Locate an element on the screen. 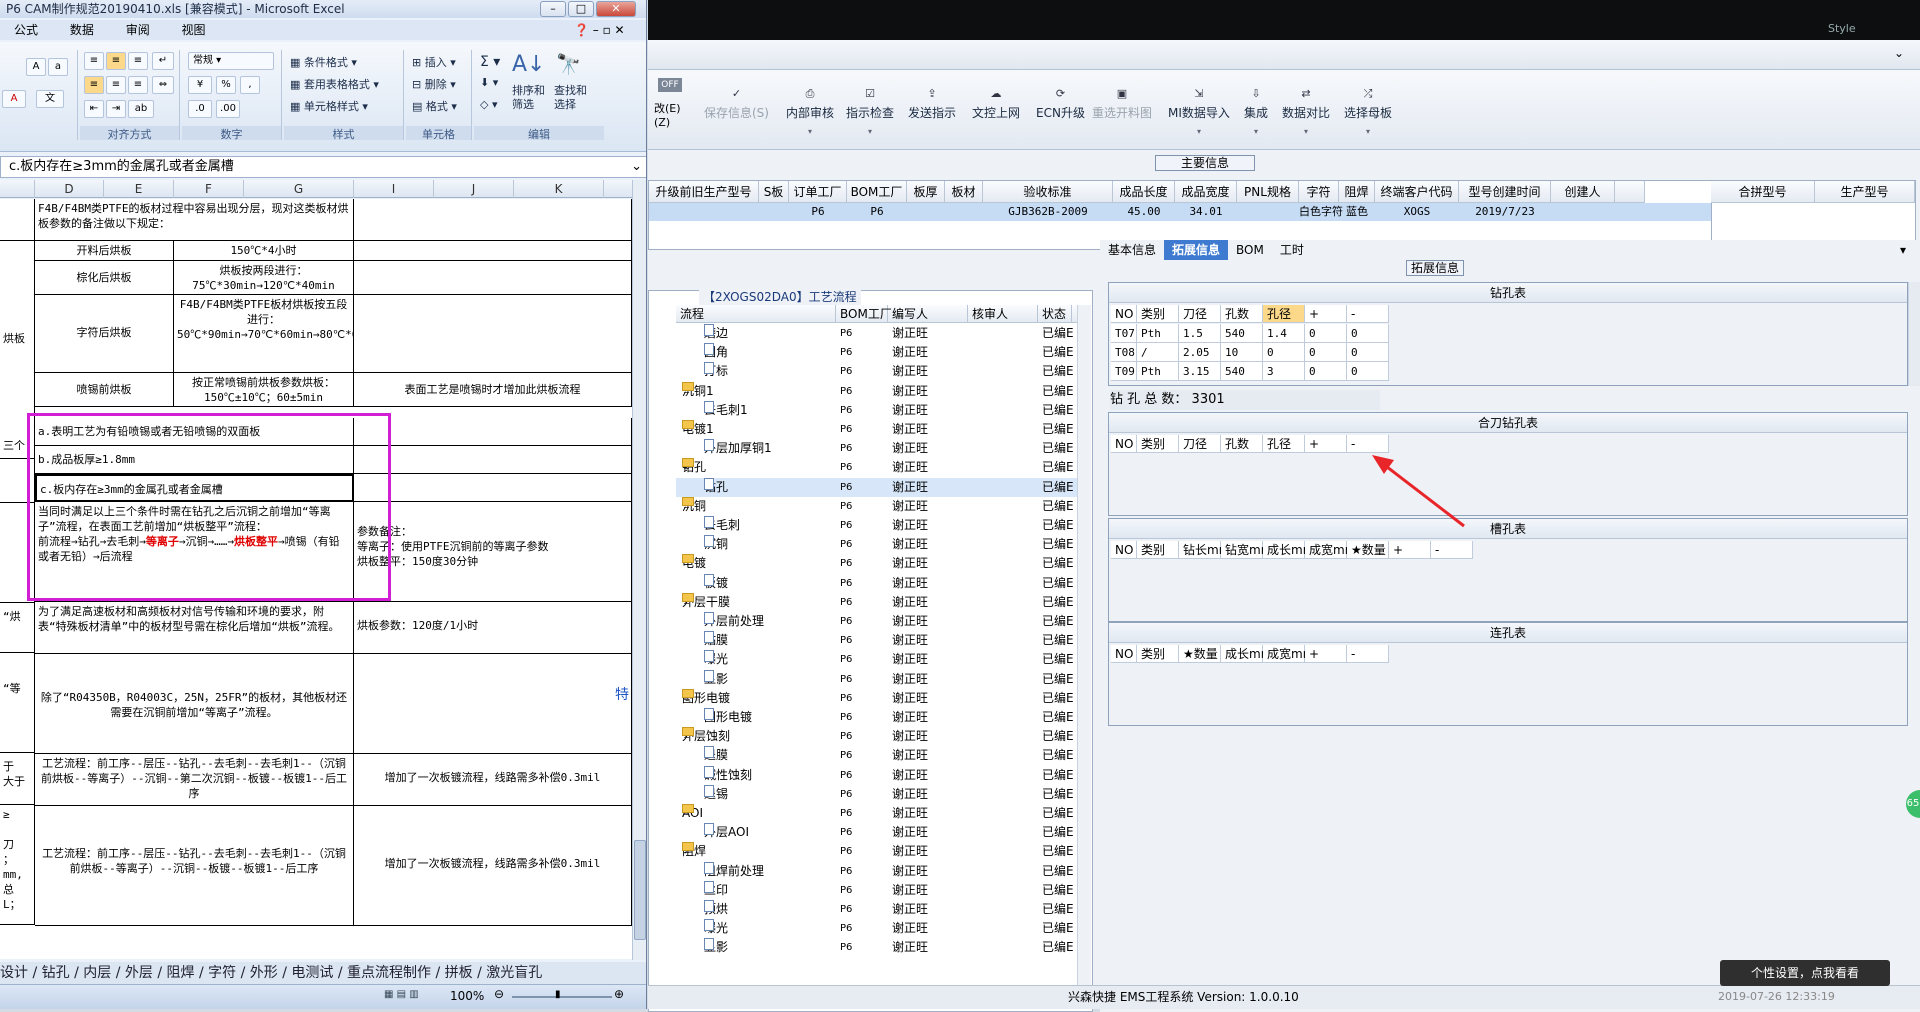 The width and height of the screenshot is (1920, 1012). process-row: 去毛刺 P6 谢正旺 已编E is located at coordinates (881, 525).